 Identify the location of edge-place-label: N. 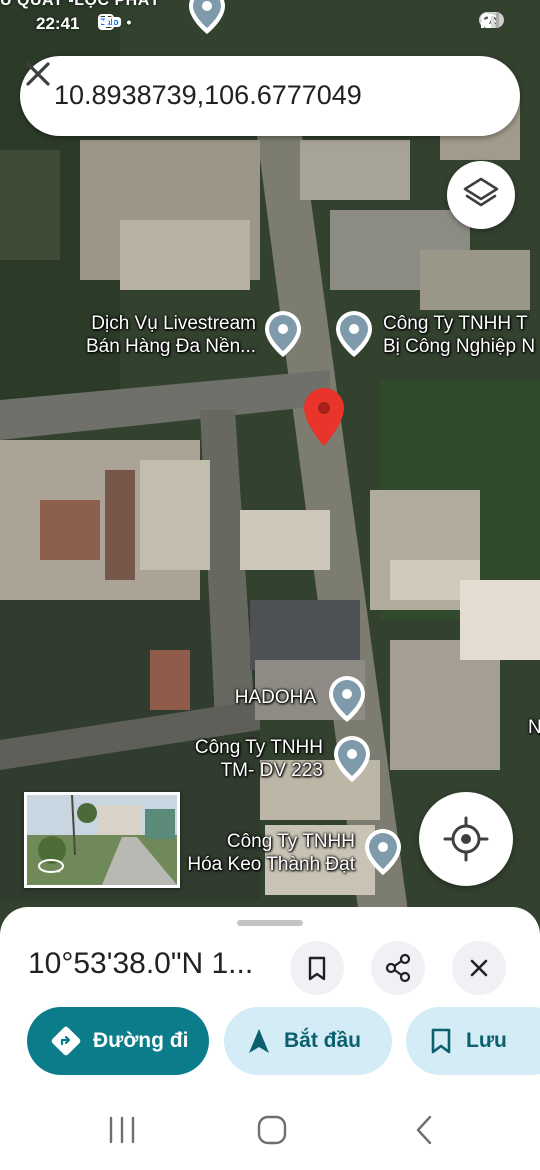
(534, 727).